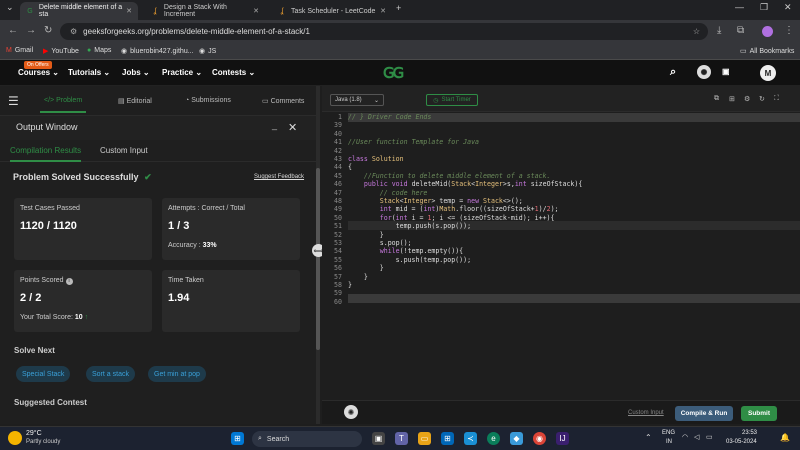 The width and height of the screenshot is (800, 450). What do you see at coordinates (177, 374) in the screenshot?
I see `solve-next-chip: Get min at pop` at bounding box center [177, 374].